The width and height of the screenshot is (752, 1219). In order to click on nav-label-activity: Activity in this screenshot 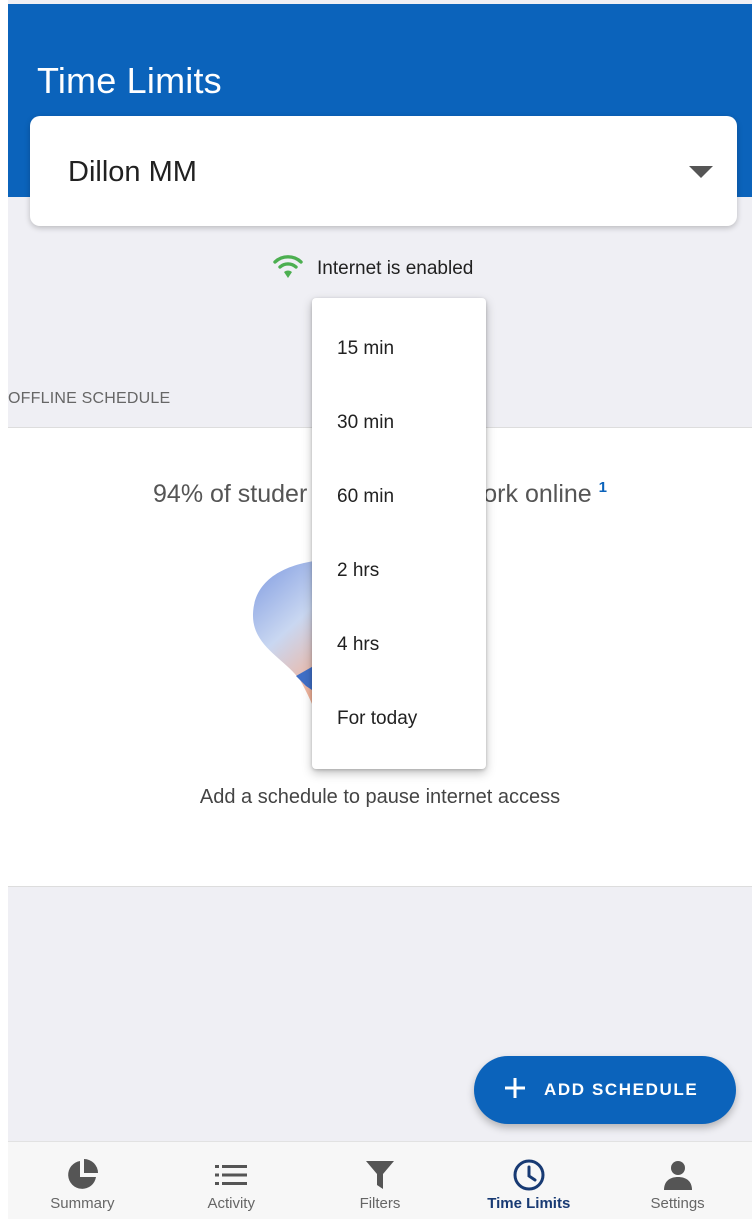, I will do `click(231, 1203)`.